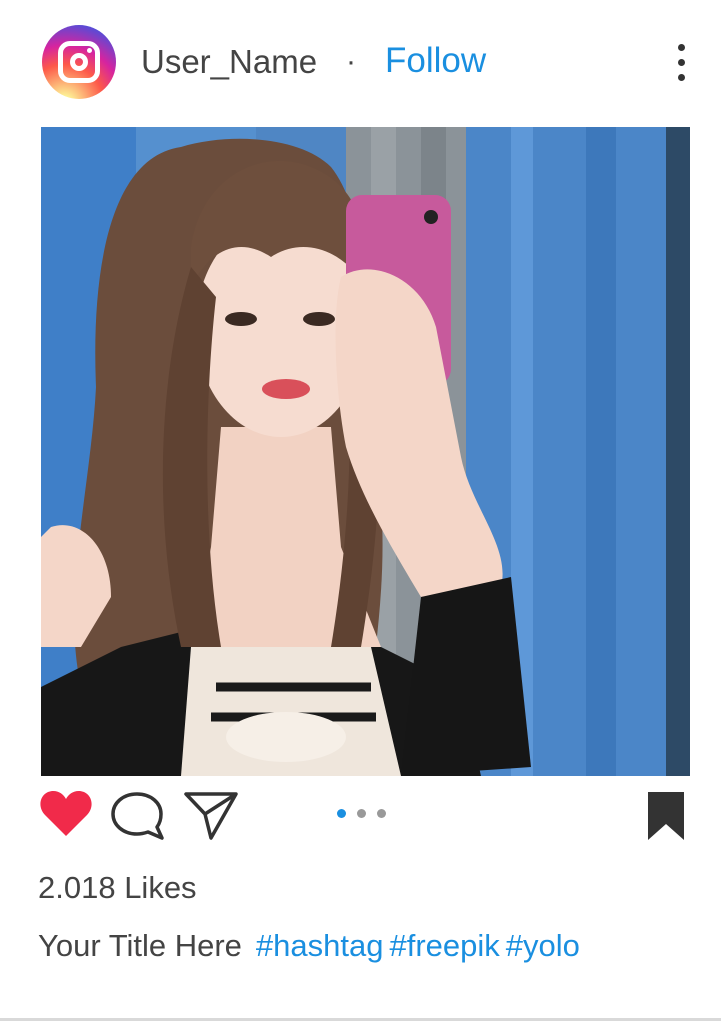  Describe the element at coordinates (138, 816) in the screenshot. I see `comment-icon` at that location.